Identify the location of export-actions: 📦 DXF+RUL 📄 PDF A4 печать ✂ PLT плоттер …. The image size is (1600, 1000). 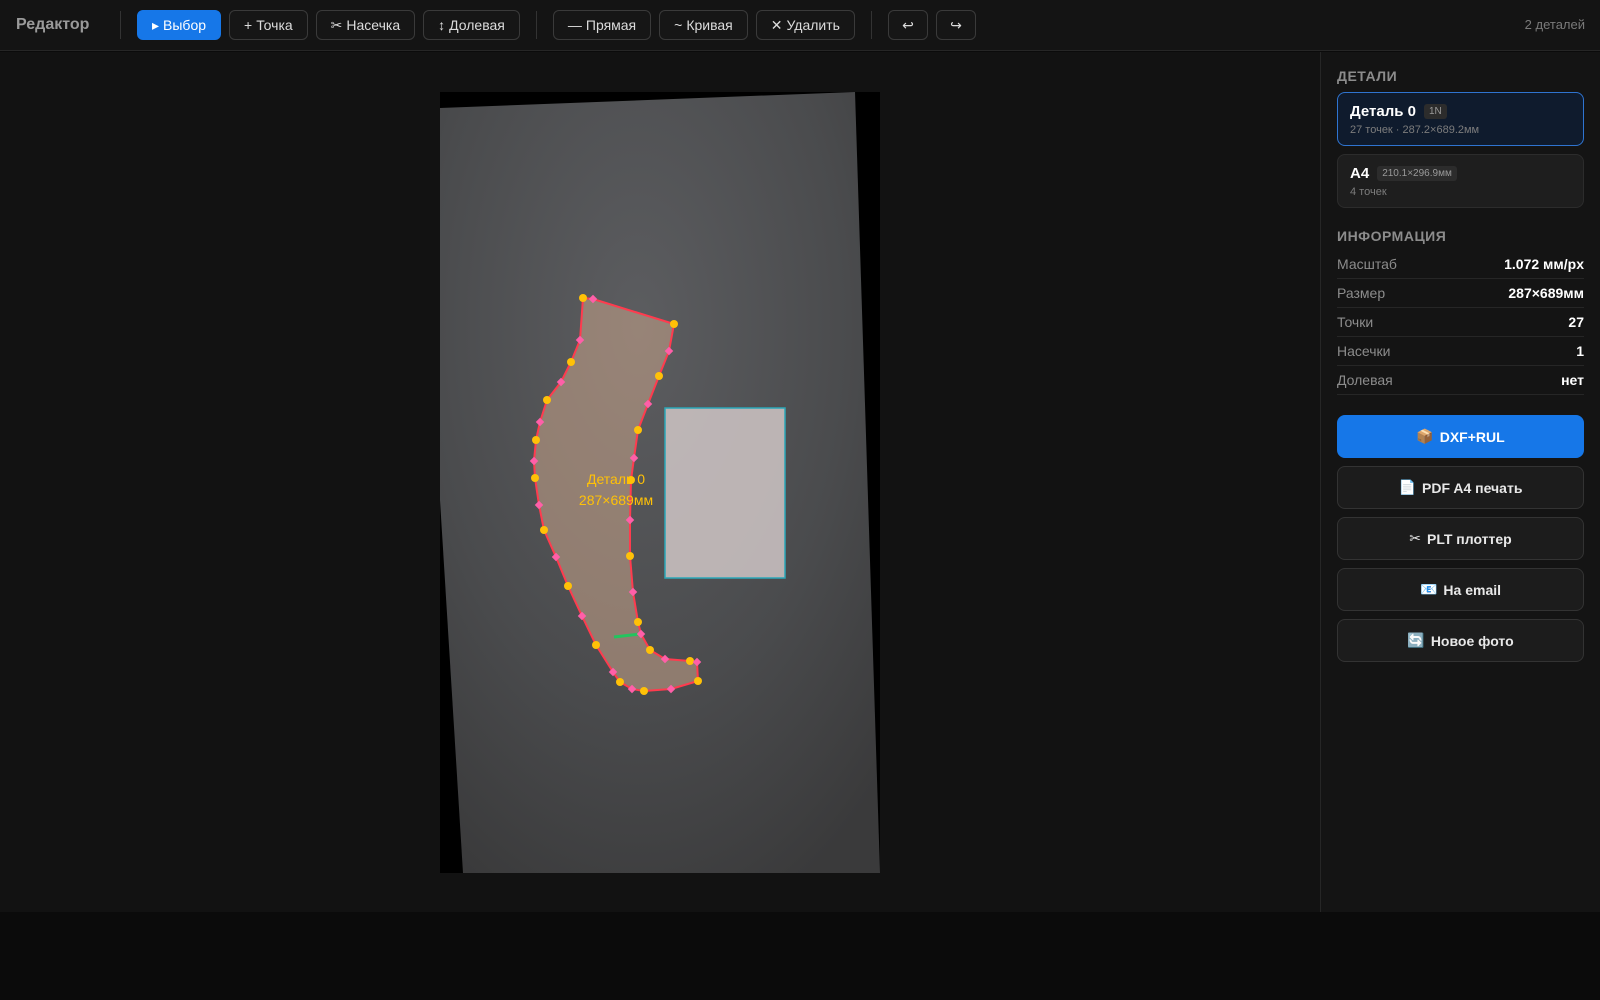
(1460, 538).